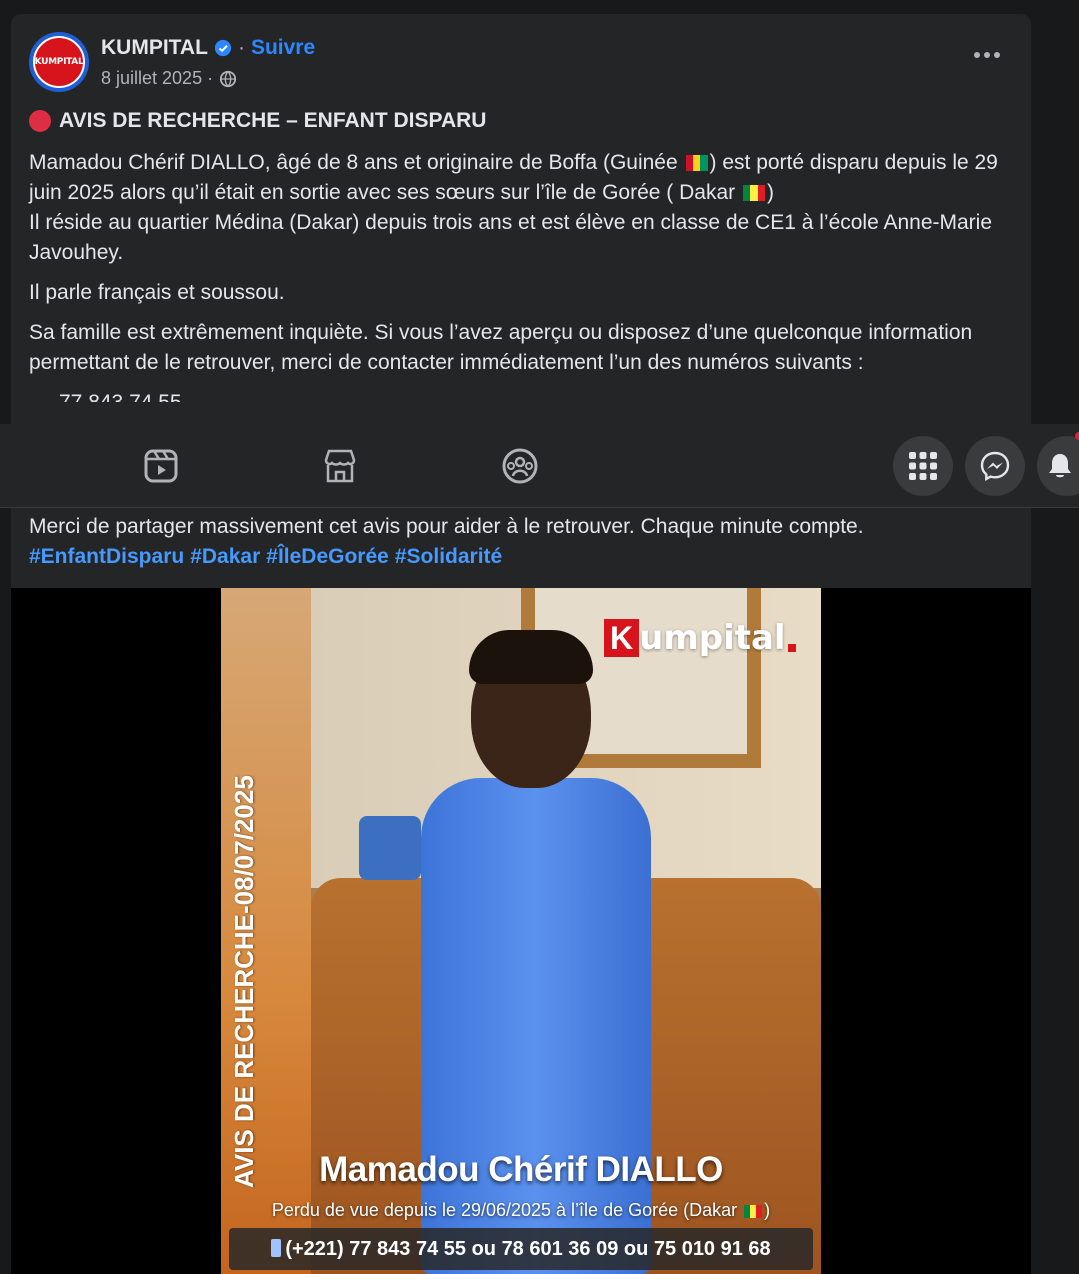 Image resolution: width=1079 pixels, height=1274 pixels. Describe the element at coordinates (161, 466) in the screenshot. I see `reels-icon` at that location.